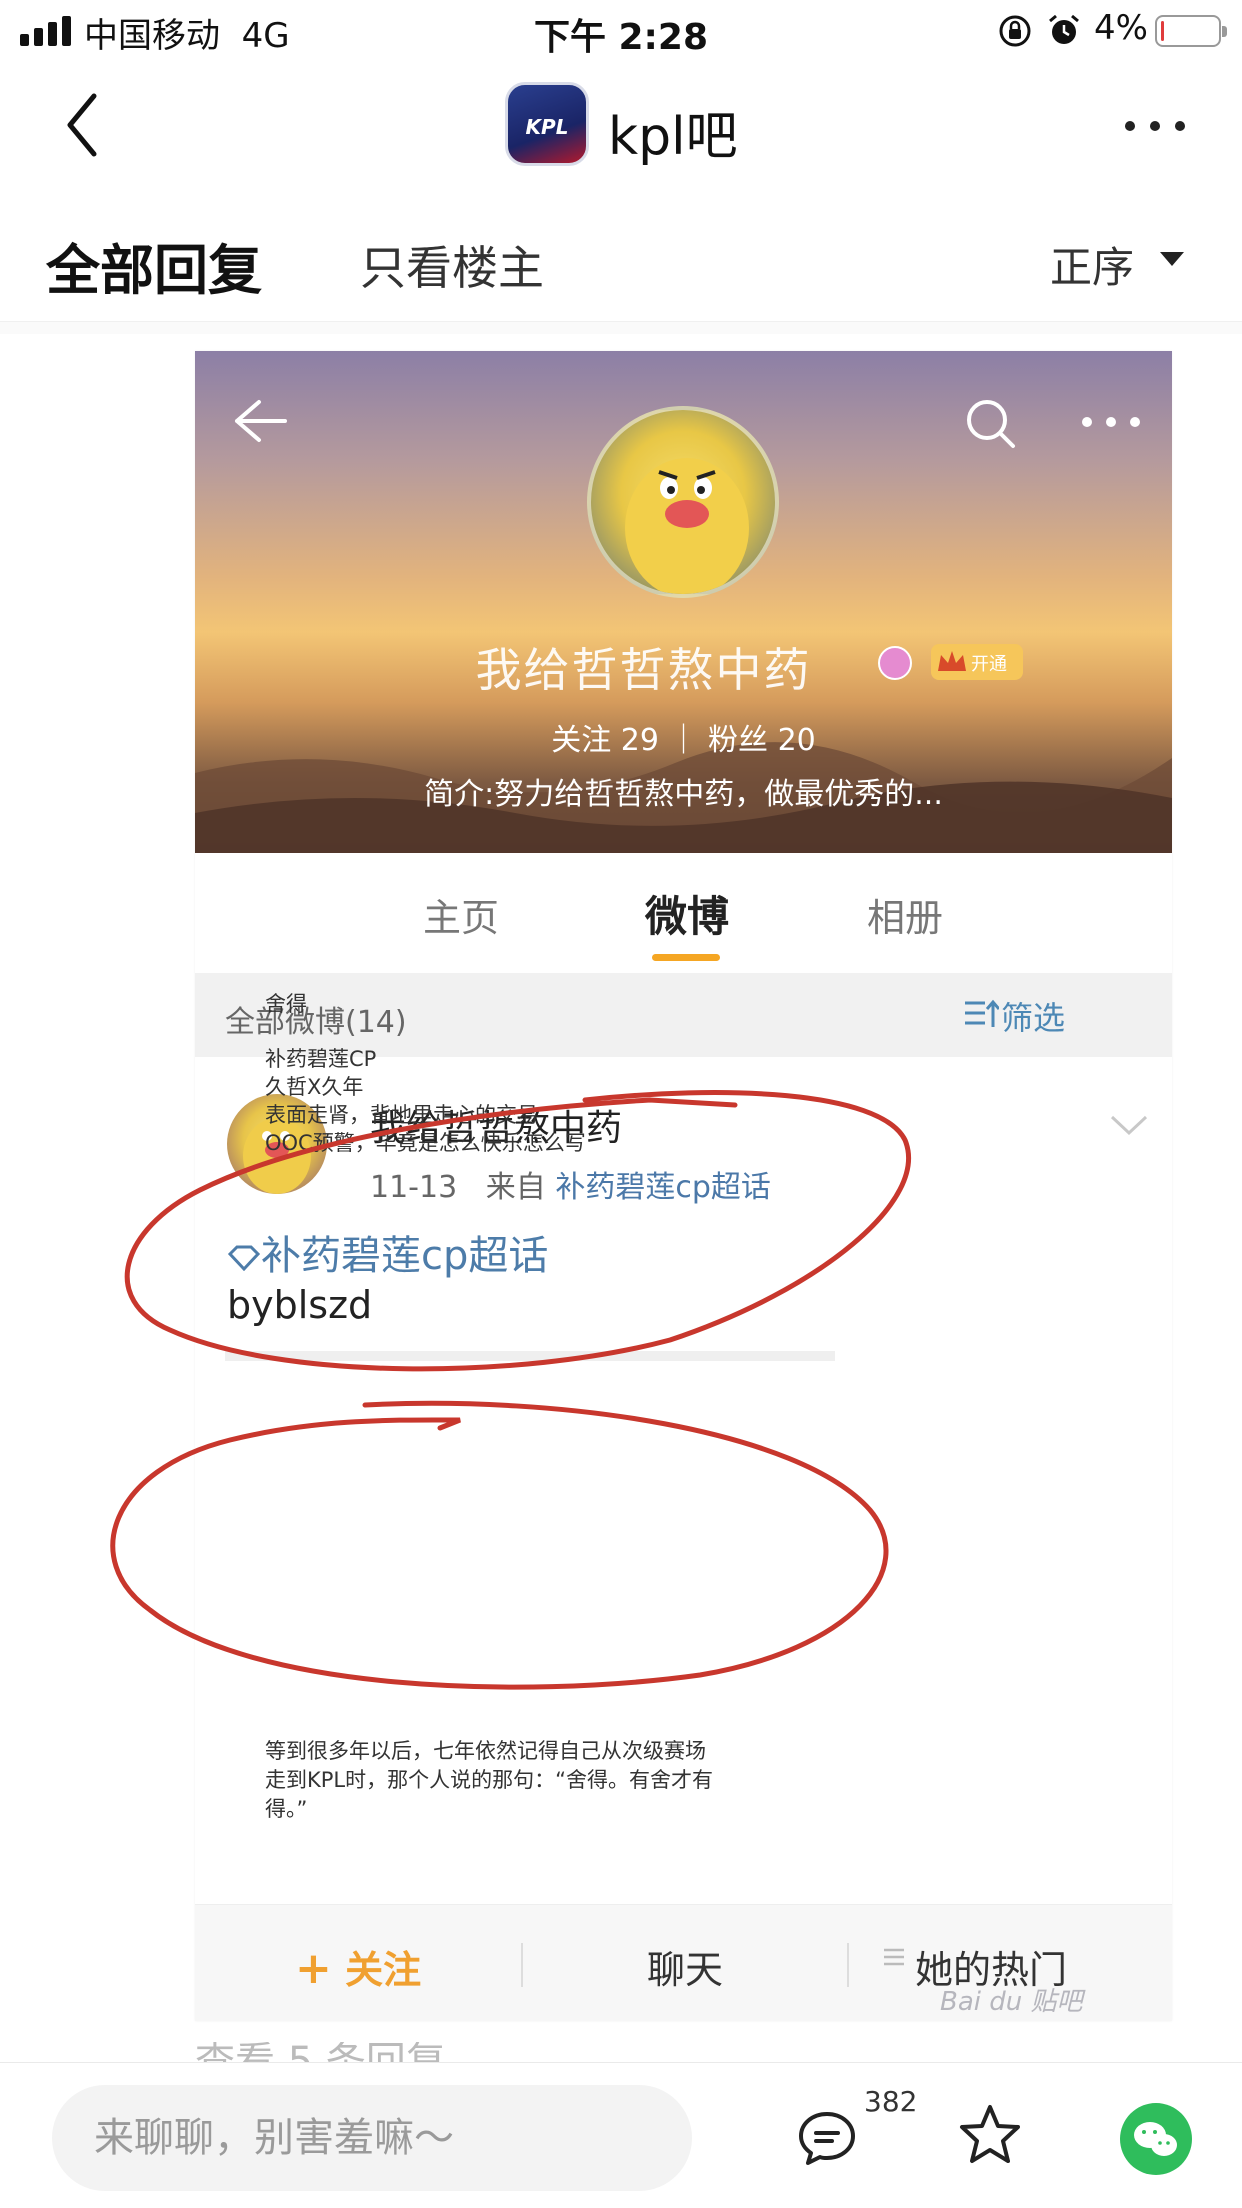 The image size is (1242, 2208). I want to click on profile-avatar, so click(683, 502).